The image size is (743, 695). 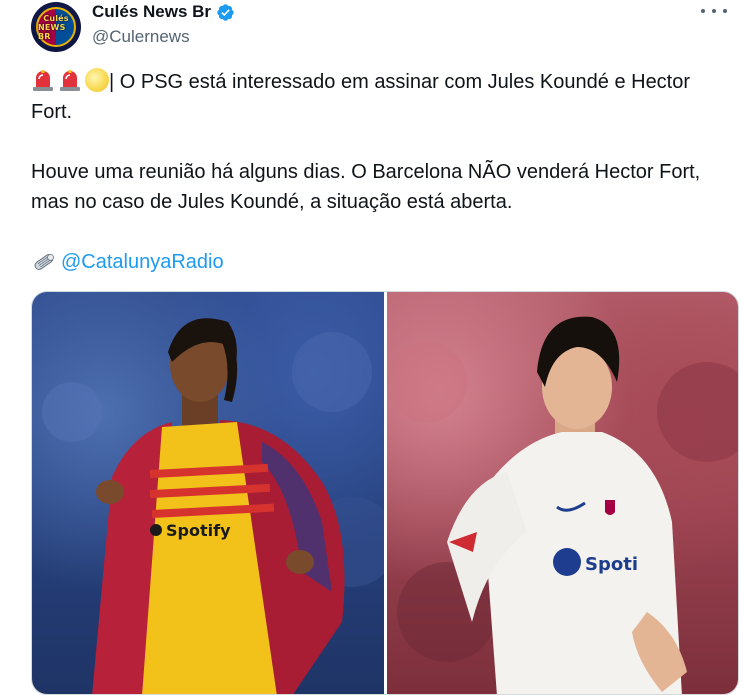 I want to click on sponsor-text-left: Spotify, so click(x=198, y=530).